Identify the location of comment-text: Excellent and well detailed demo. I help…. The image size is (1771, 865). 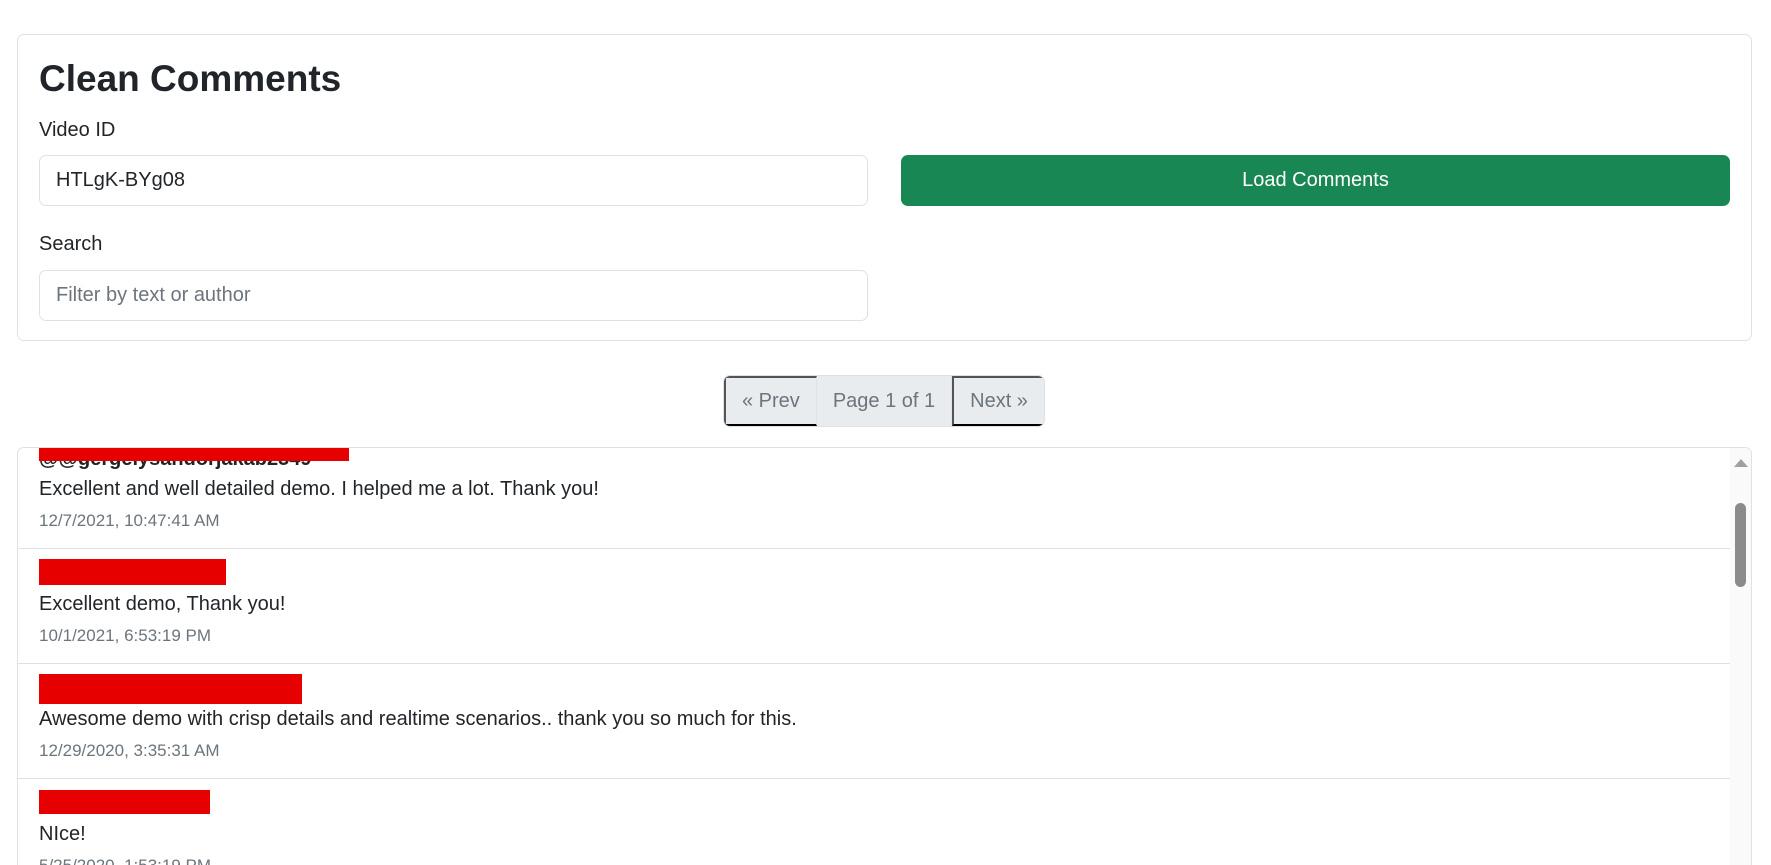
(319, 489).